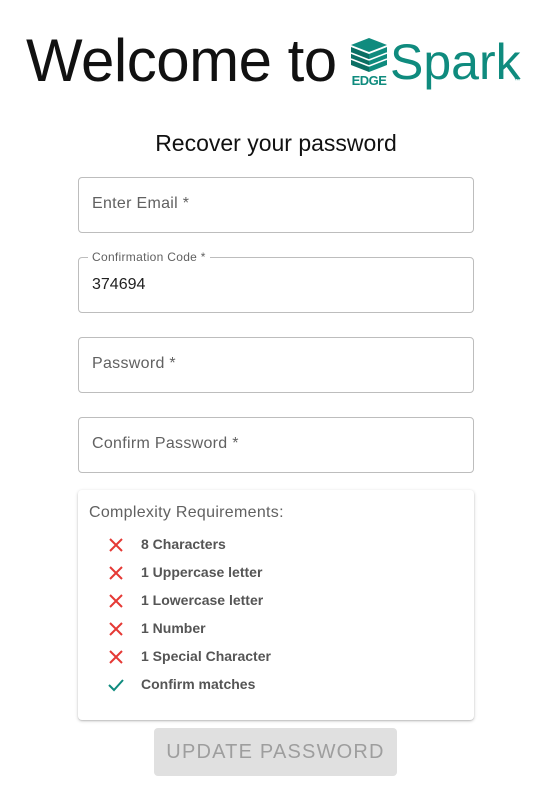 The height and width of the screenshot is (798, 540). I want to click on requirement-label: 8 Characters, so click(183, 544).